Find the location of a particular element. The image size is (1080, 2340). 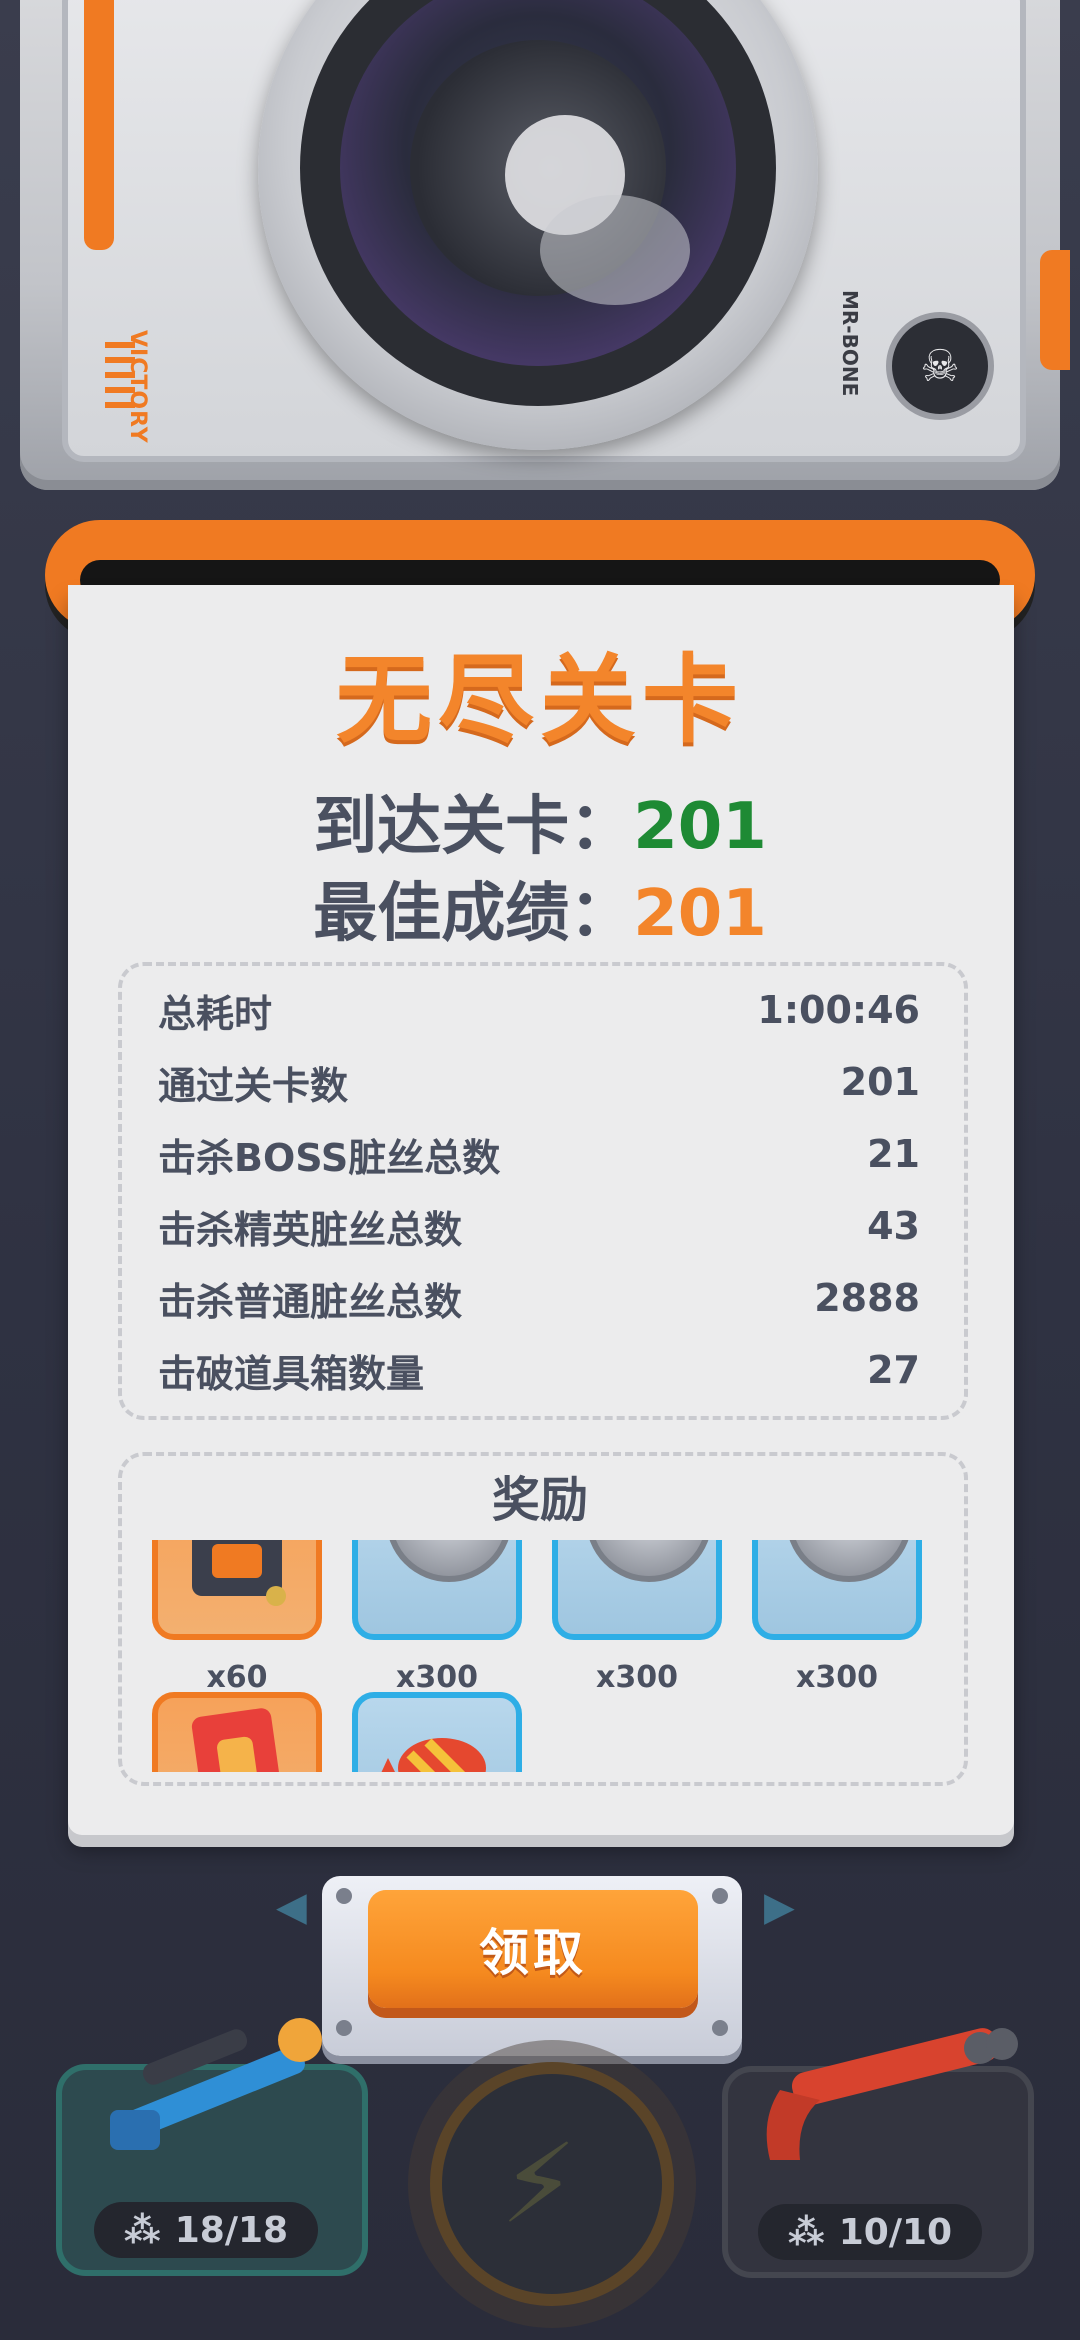

ammo-counter-right: ⁂ 10/10 is located at coordinates (870, 2232).